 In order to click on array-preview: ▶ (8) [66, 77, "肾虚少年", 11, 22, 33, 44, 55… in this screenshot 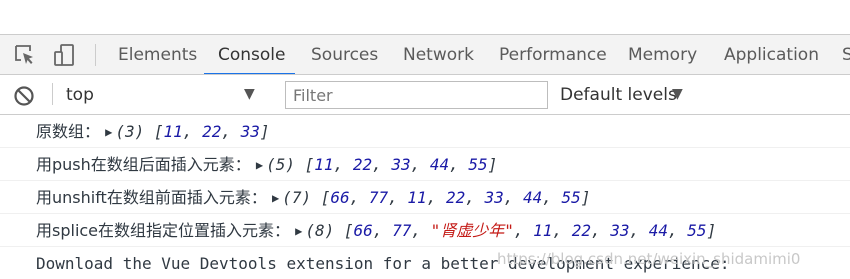, I will do `click(505, 230)`.